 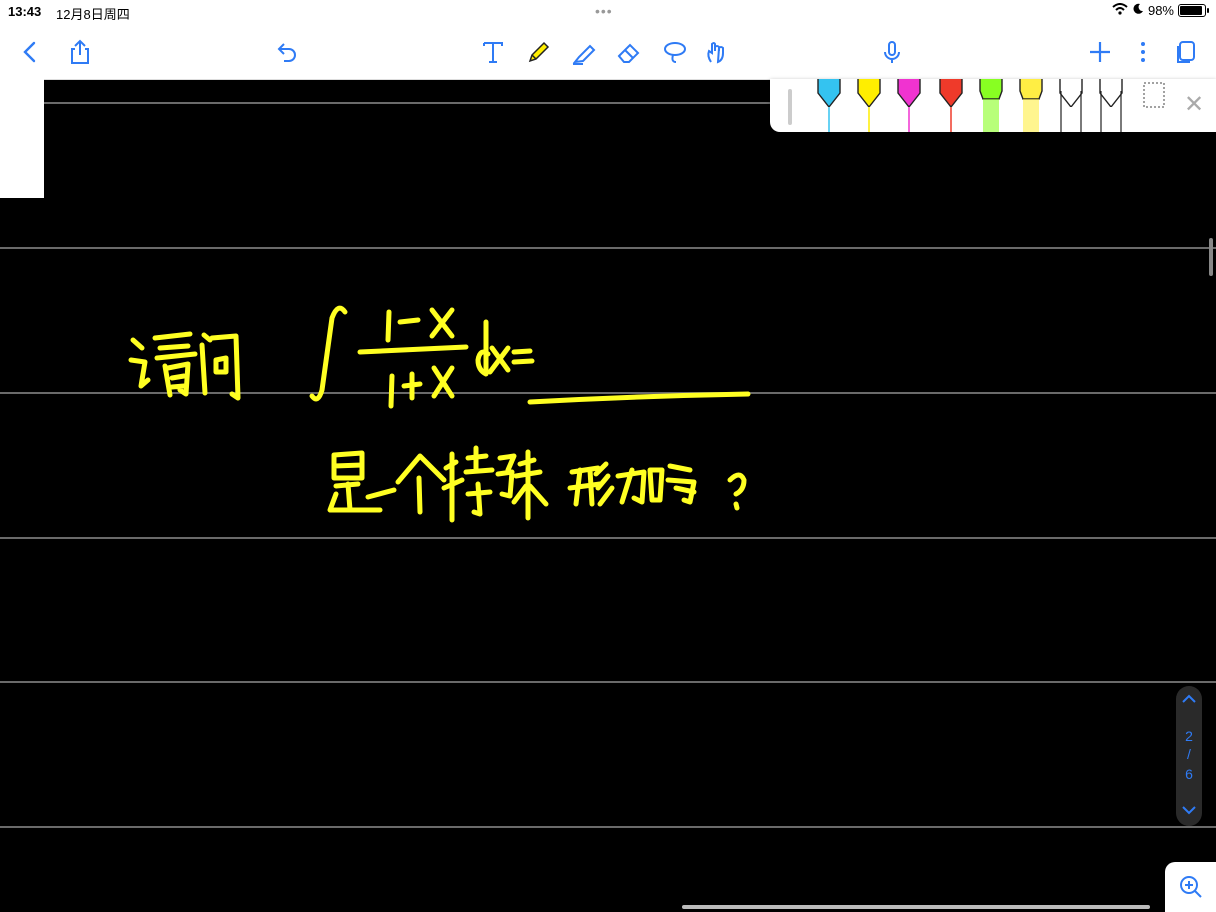 I want to click on page-current: 2, so click(x=1189, y=736).